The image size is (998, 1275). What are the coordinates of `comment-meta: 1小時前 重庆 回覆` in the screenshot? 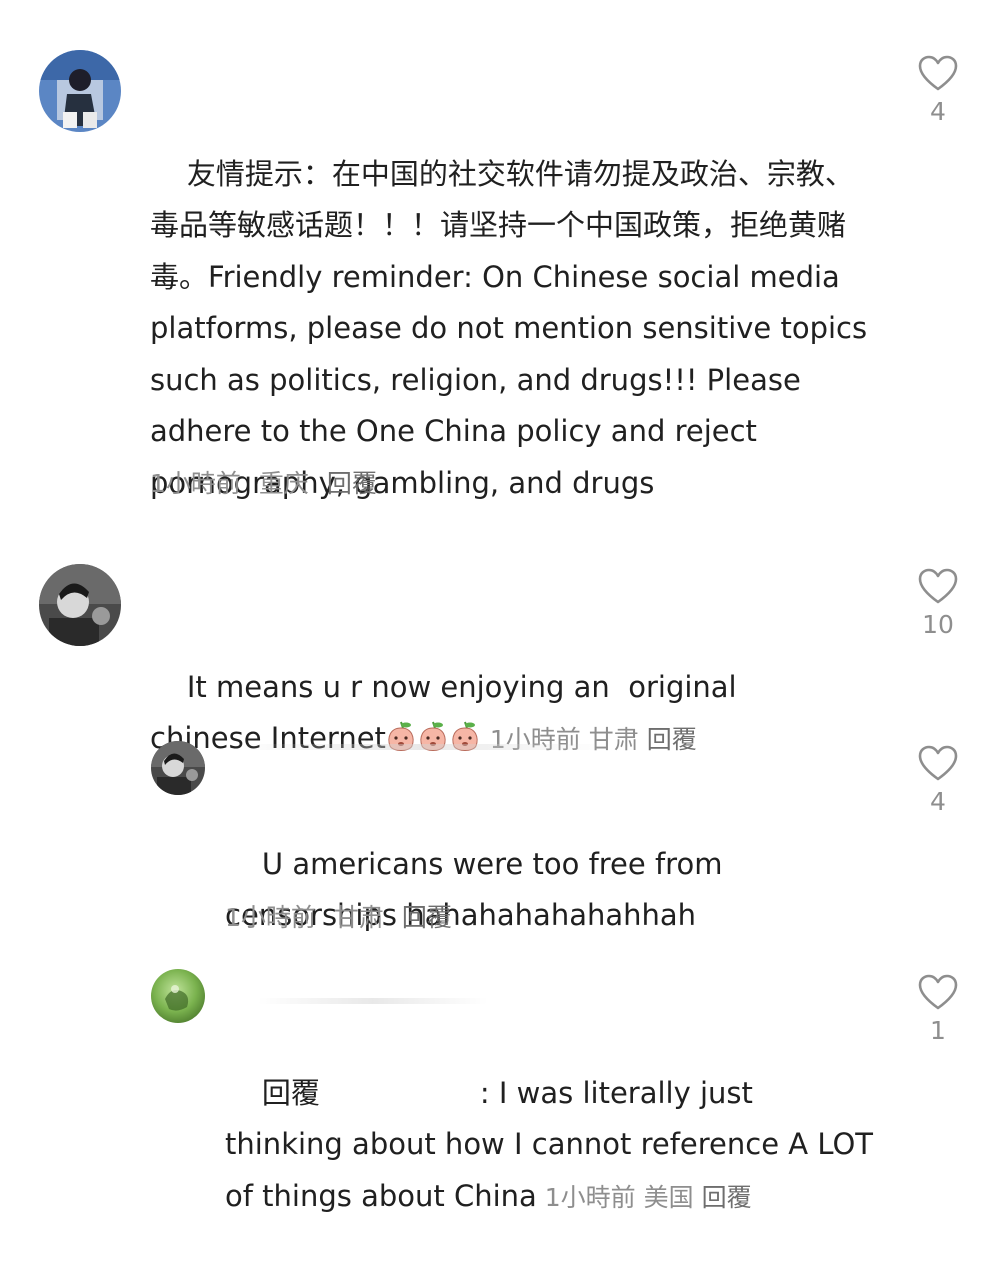 It's located at (268, 484).